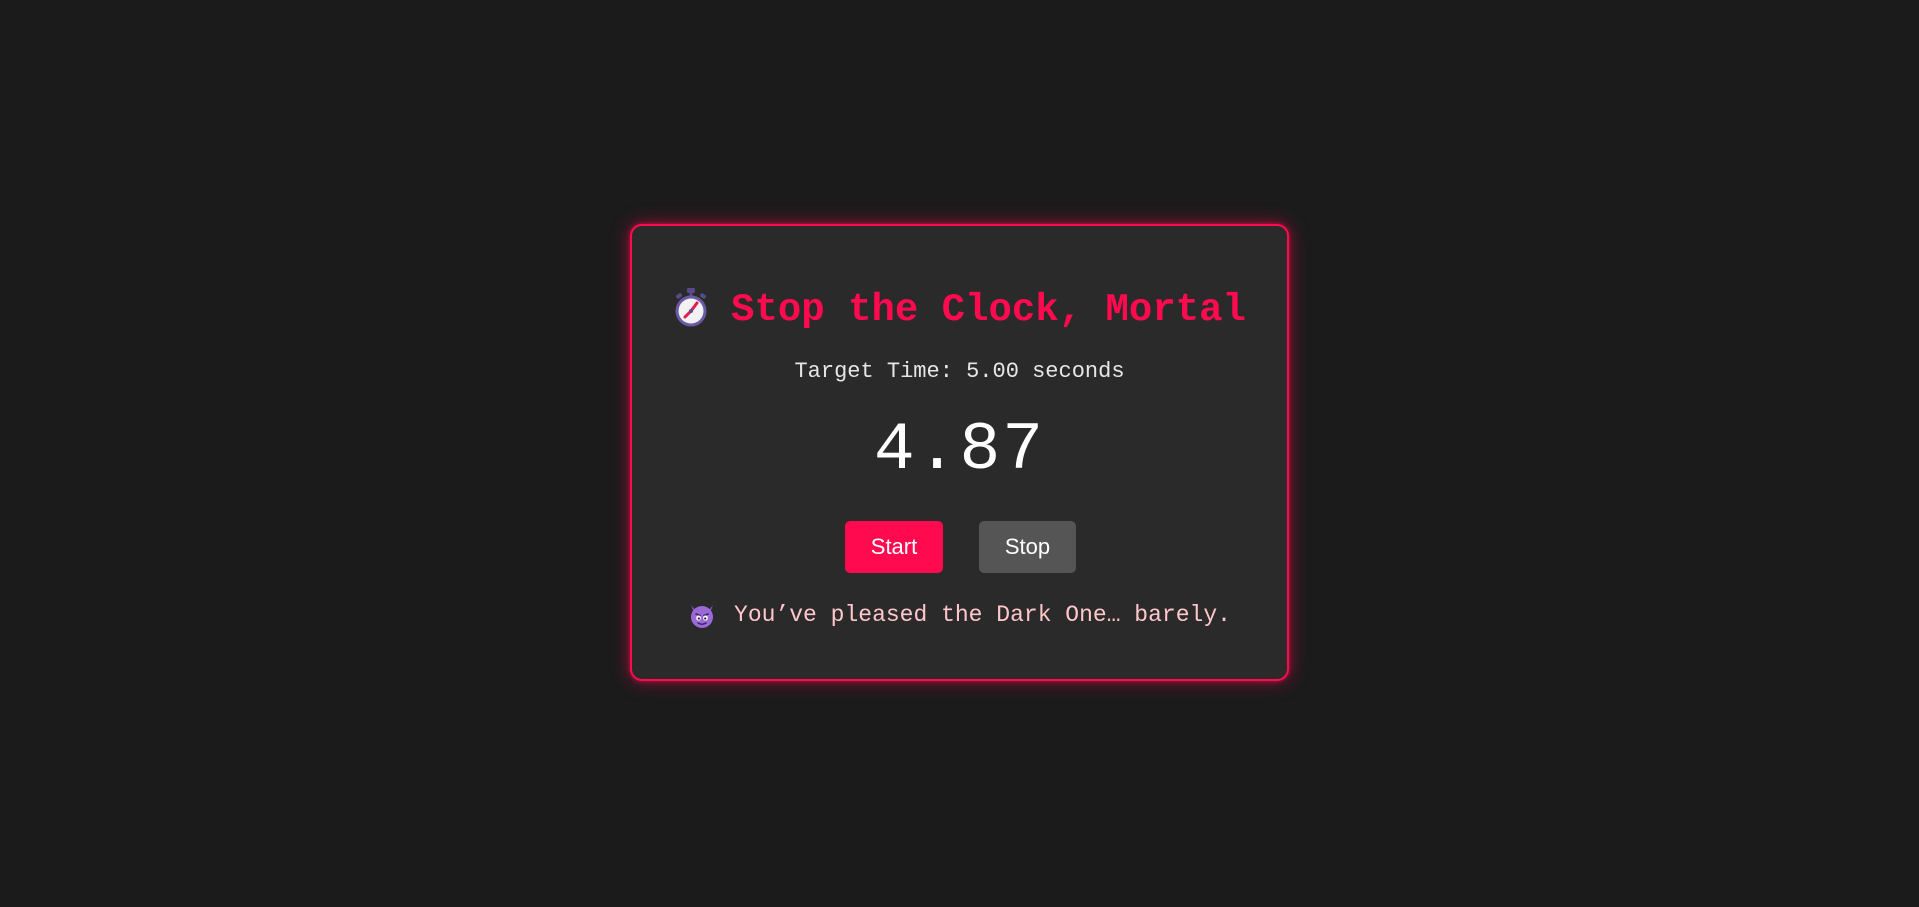 The image size is (1919, 907). I want to click on smiling-devil-icon, so click(702, 616).